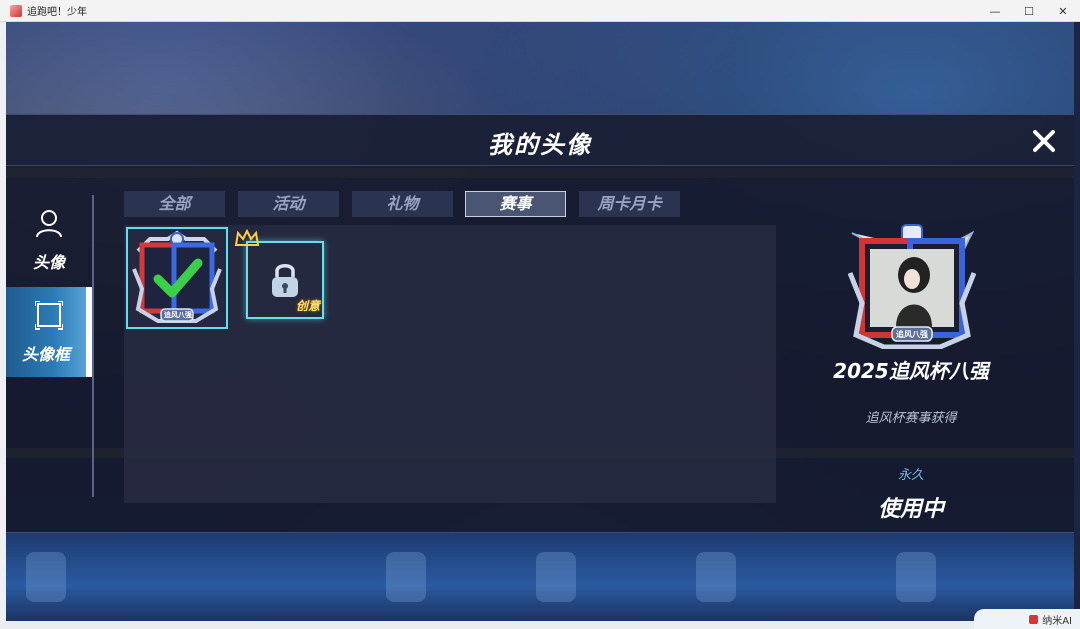  What do you see at coordinates (540, 145) in the screenshot?
I see `modal-title: 我的头像` at bounding box center [540, 145].